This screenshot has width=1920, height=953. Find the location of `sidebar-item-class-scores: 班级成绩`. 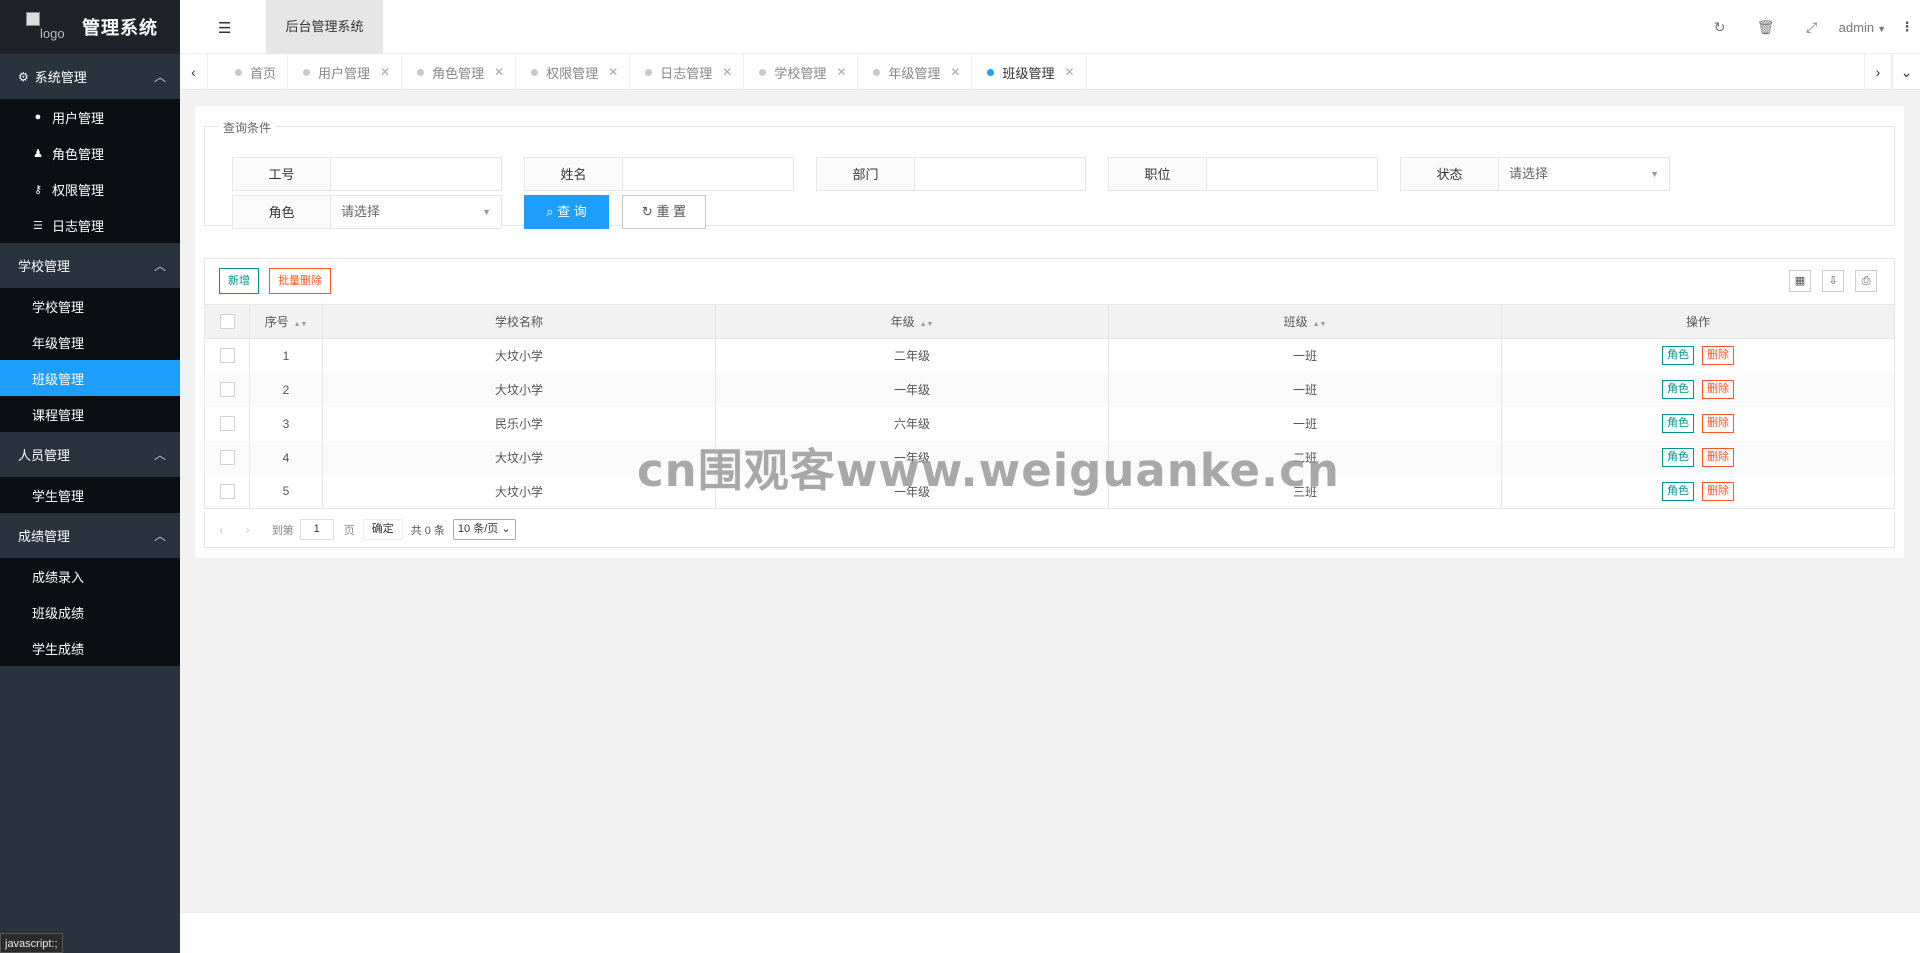

sidebar-item-class-scores: 班级成绩 is located at coordinates (90, 612).